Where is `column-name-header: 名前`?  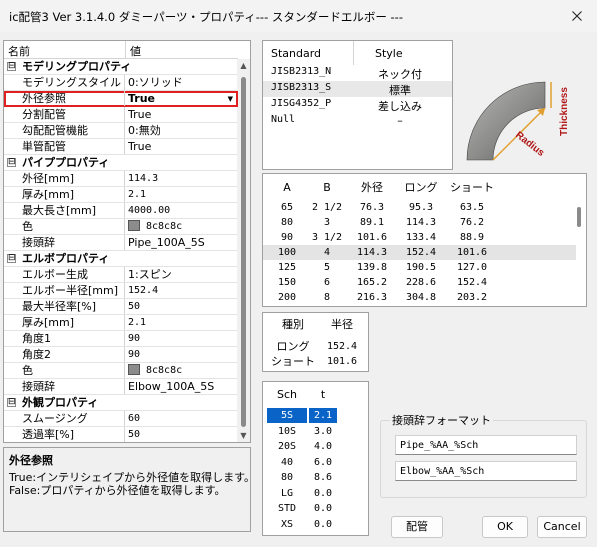 column-name-header: 名前 is located at coordinates (19, 51).